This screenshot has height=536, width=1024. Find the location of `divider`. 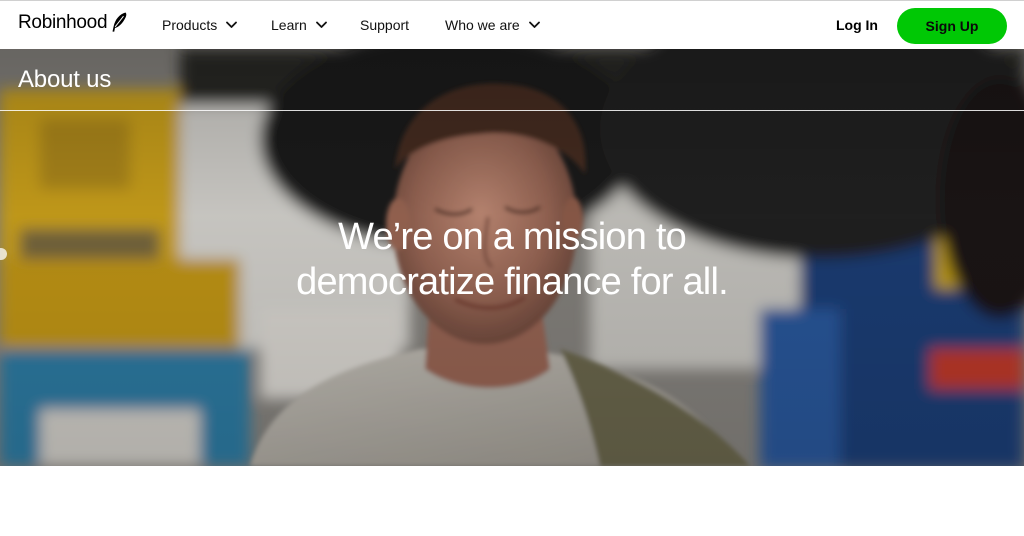

divider is located at coordinates (512, 110).